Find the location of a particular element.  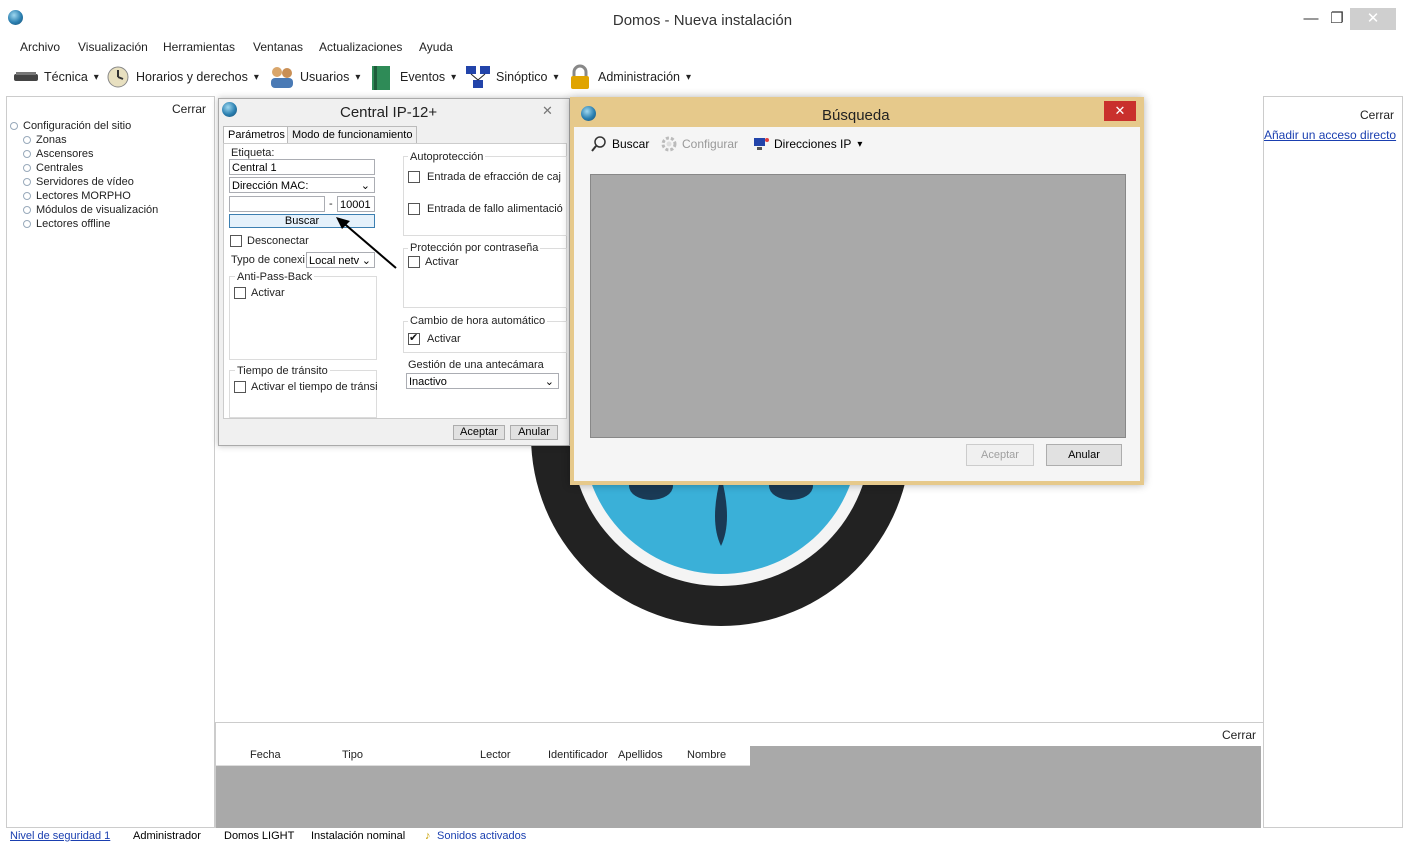

port-input: 10001 is located at coordinates (356, 204).